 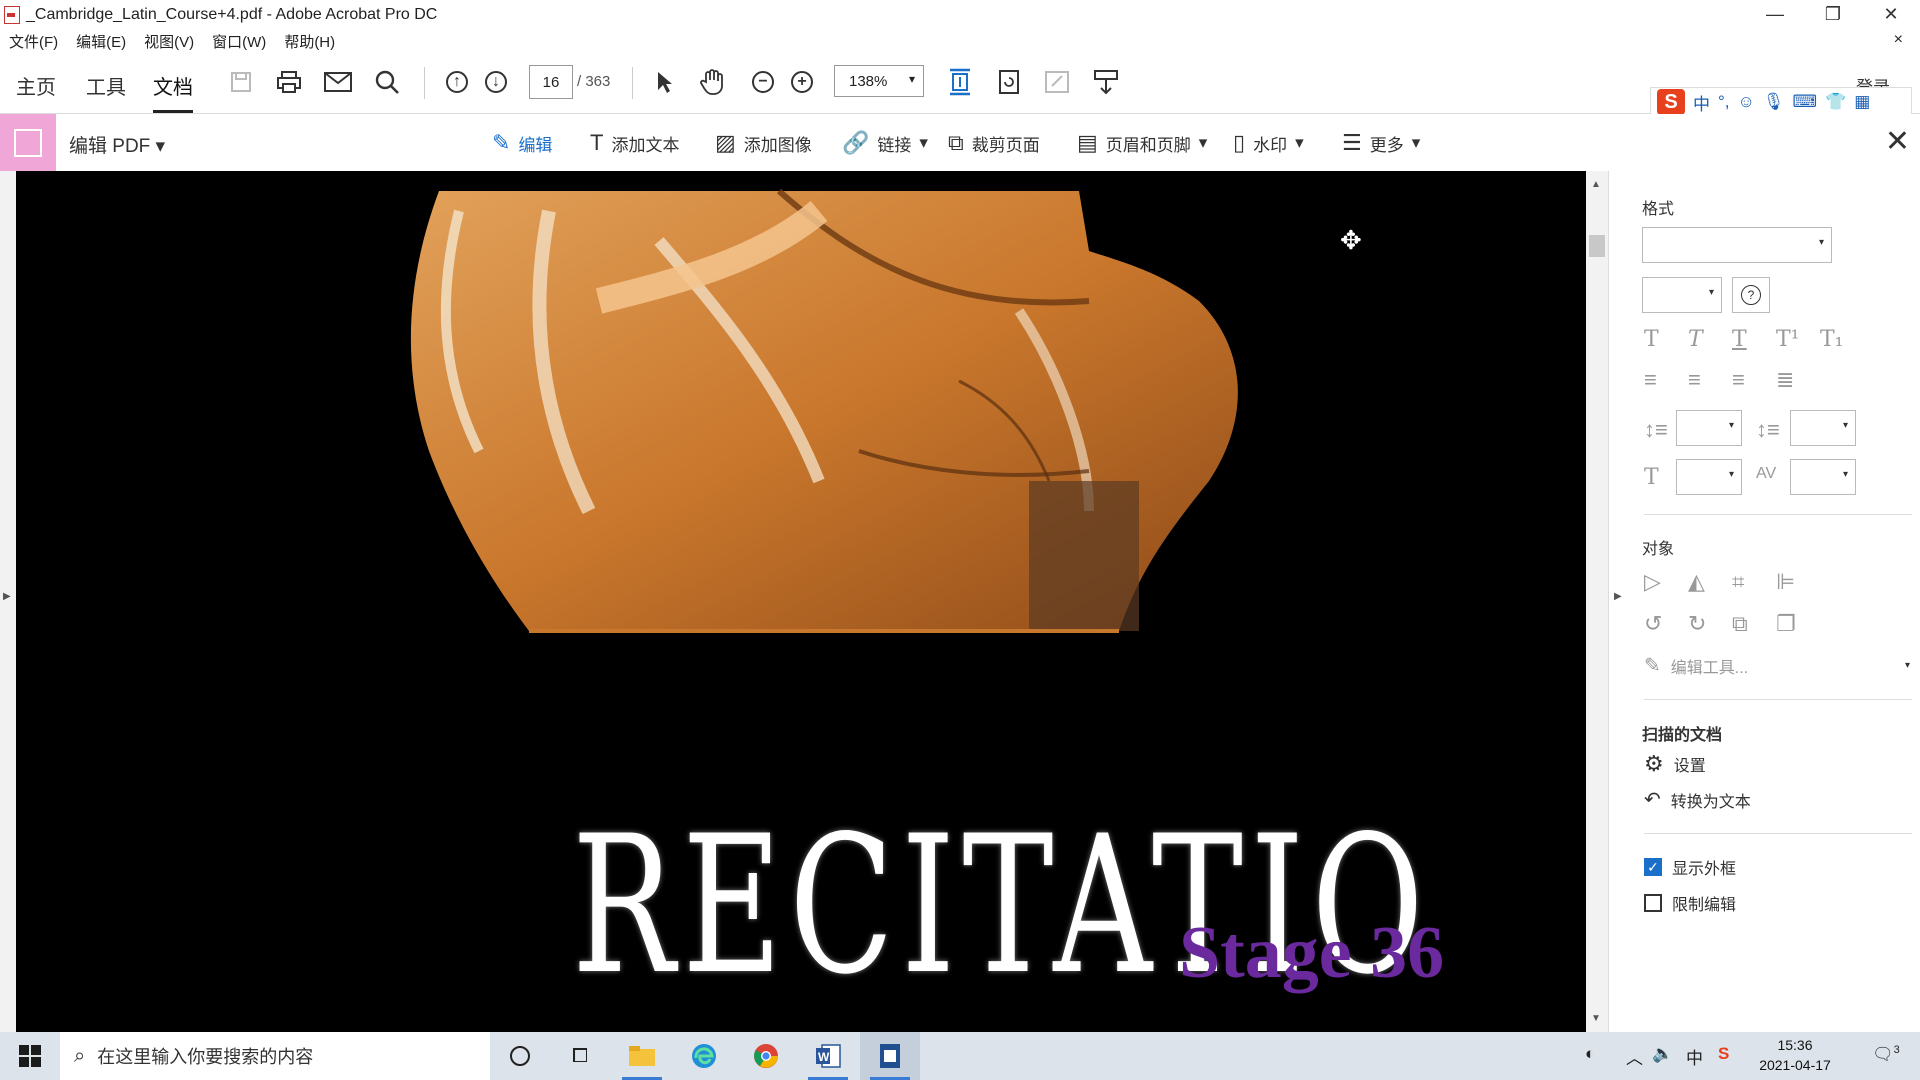 I want to click on line-spacing-select: ▾, so click(x=1709, y=428).